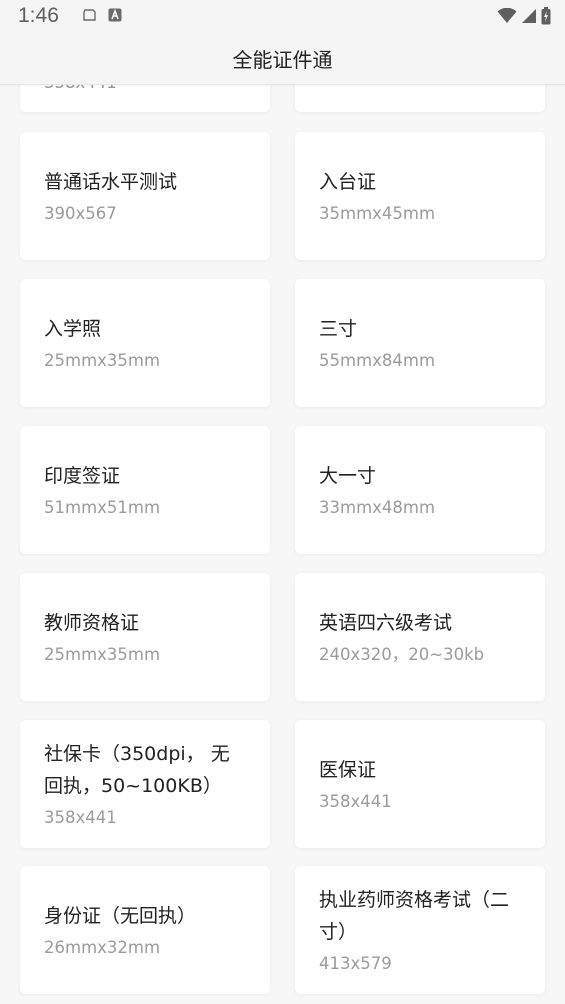 Image resolution: width=565 pixels, height=1004 pixels. Describe the element at coordinates (414, 916) in the screenshot. I see `card-title: 执业药师资格考试（二寸）` at that location.